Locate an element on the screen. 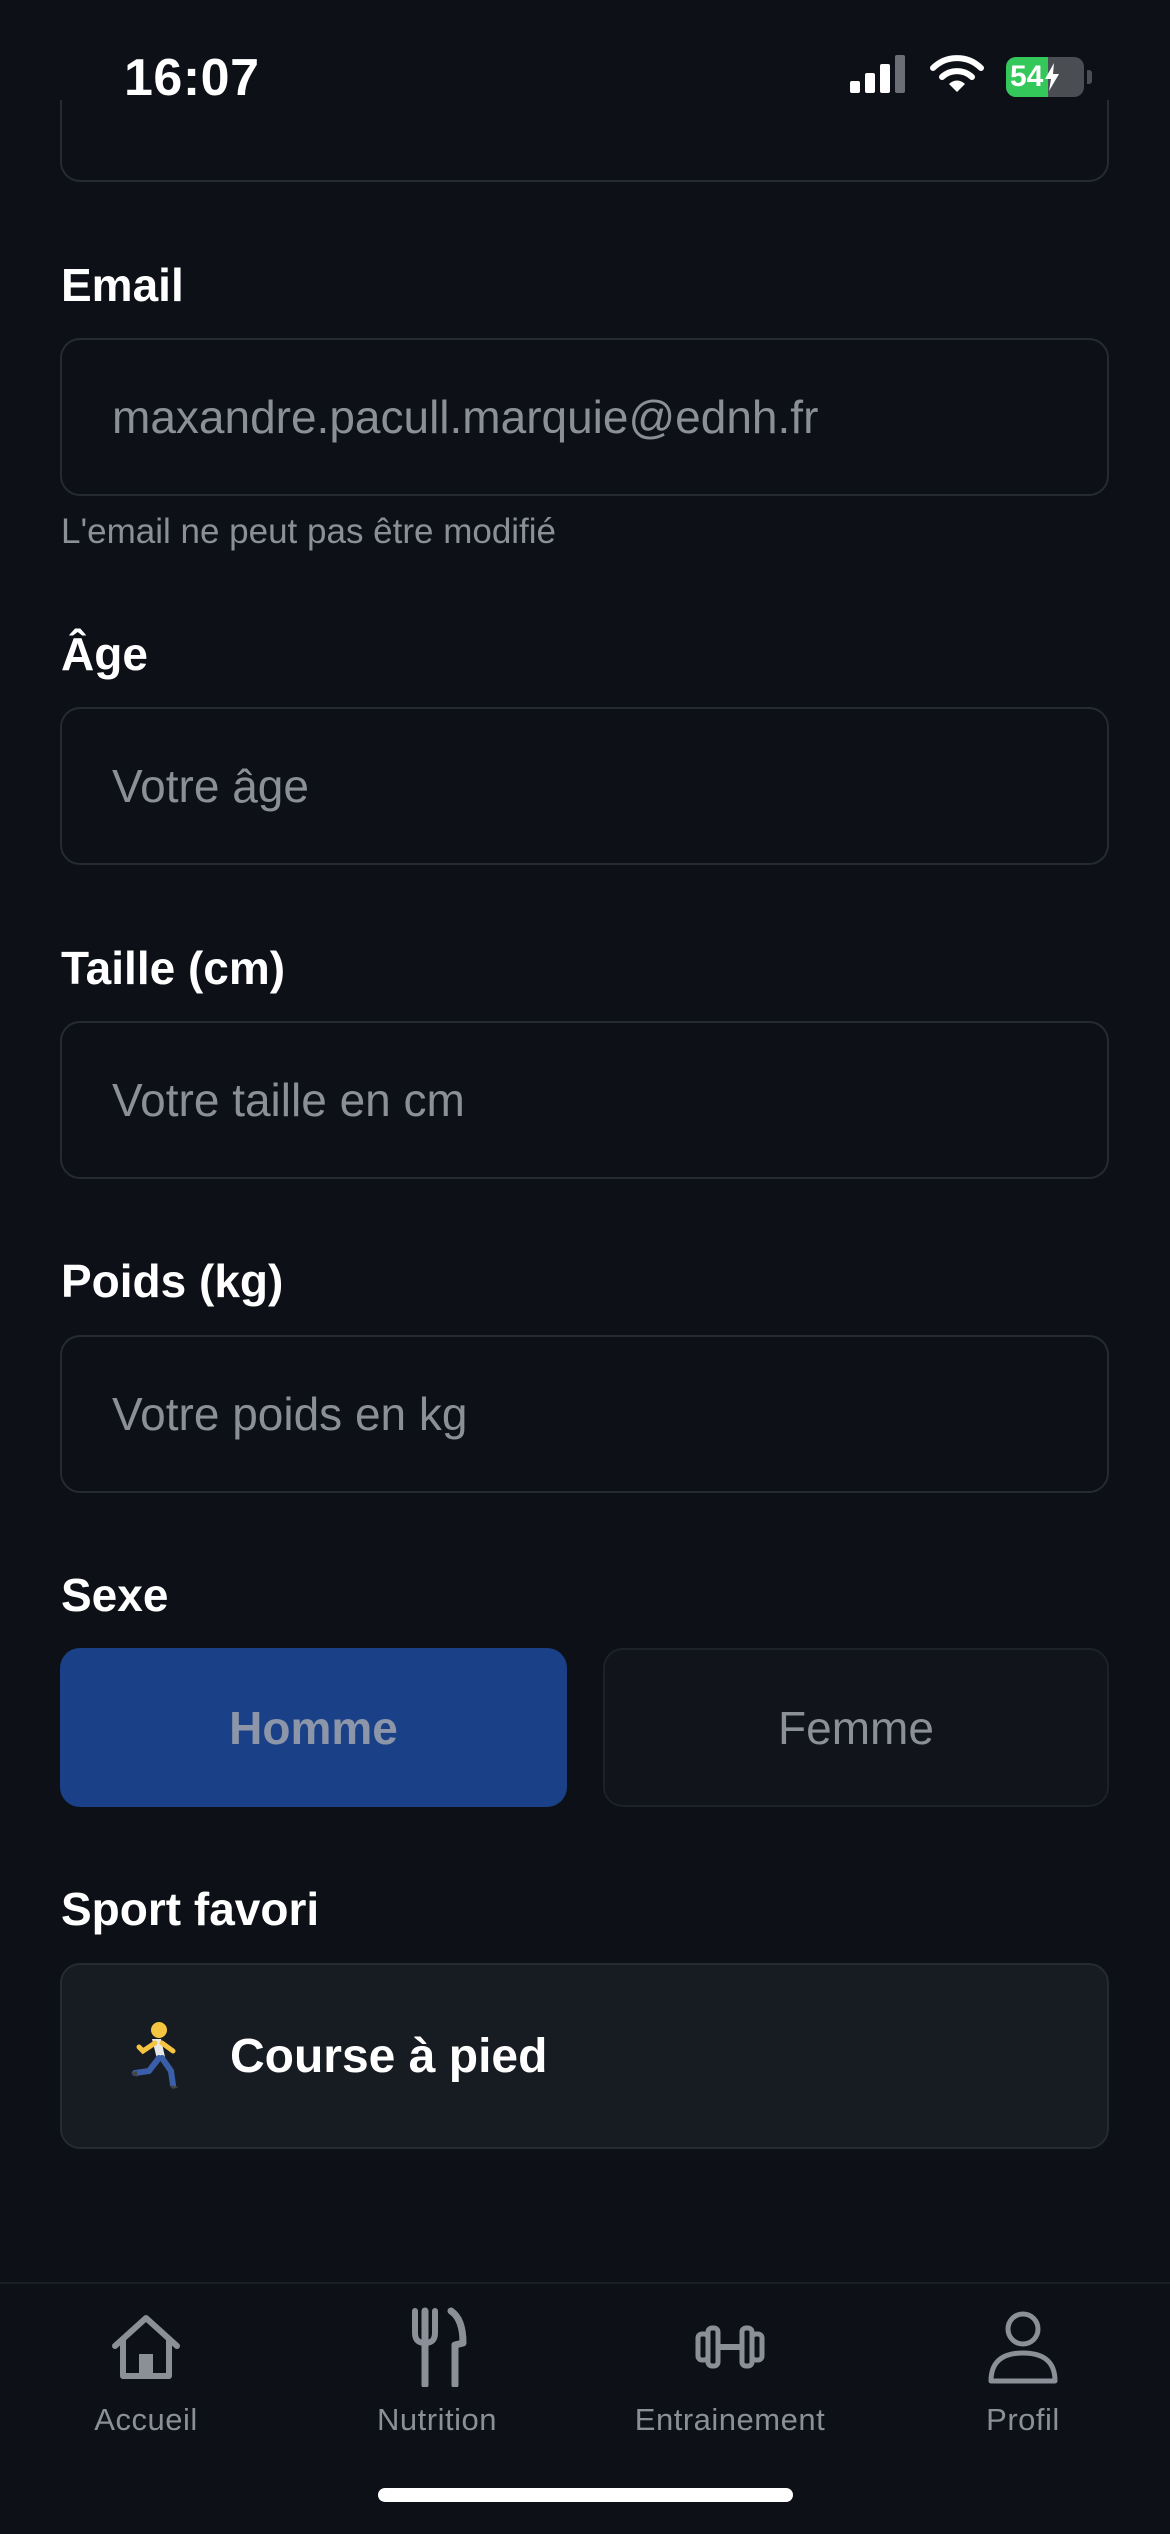  sex-option-homme: Homme is located at coordinates (313, 1727).